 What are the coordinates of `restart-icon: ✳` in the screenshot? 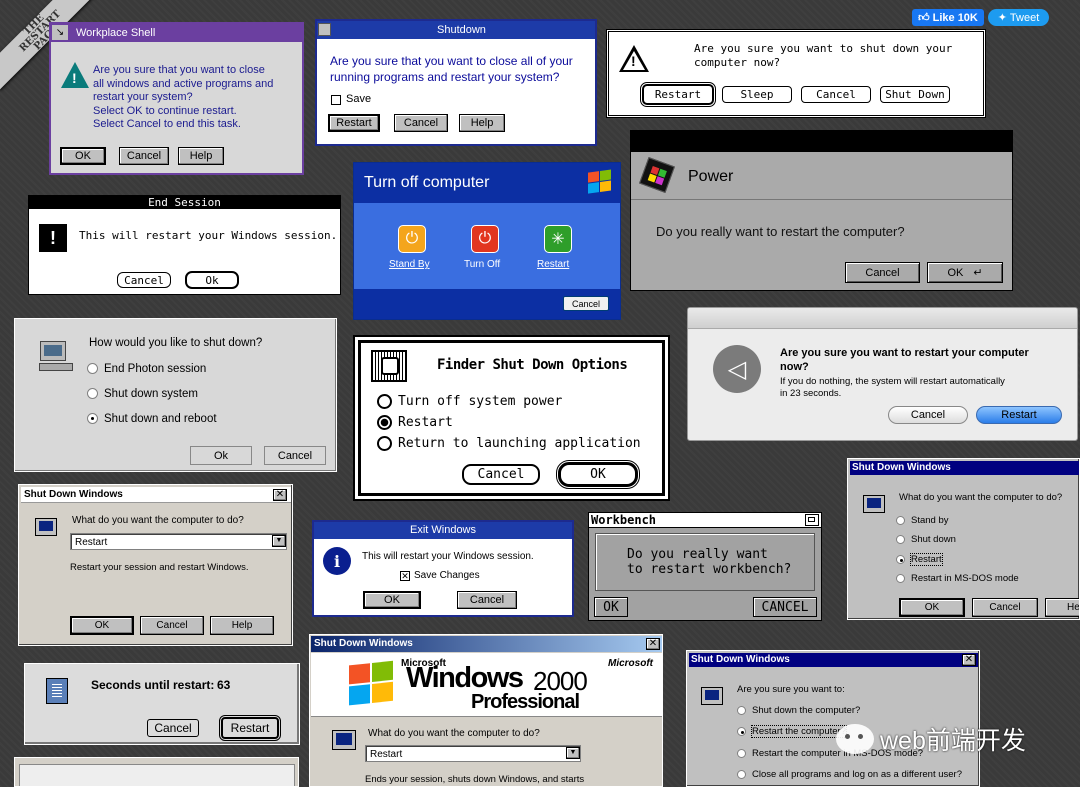 It's located at (558, 239).